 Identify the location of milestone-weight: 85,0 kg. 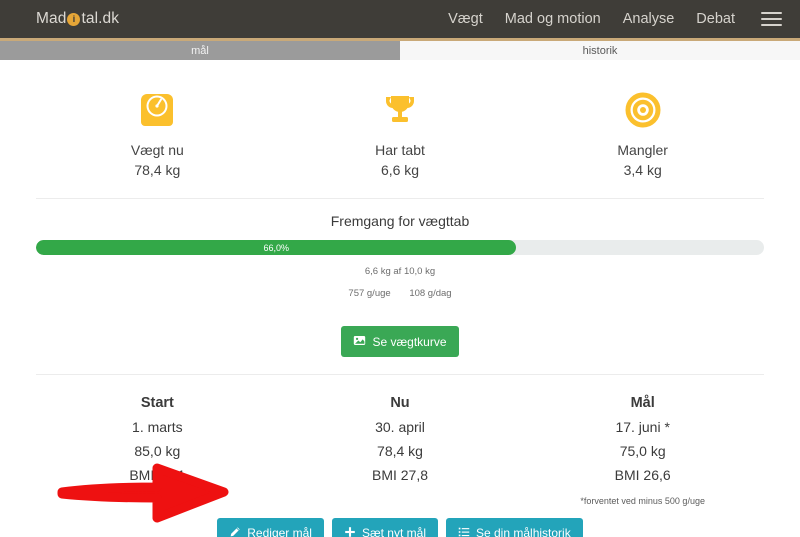
(157, 451).